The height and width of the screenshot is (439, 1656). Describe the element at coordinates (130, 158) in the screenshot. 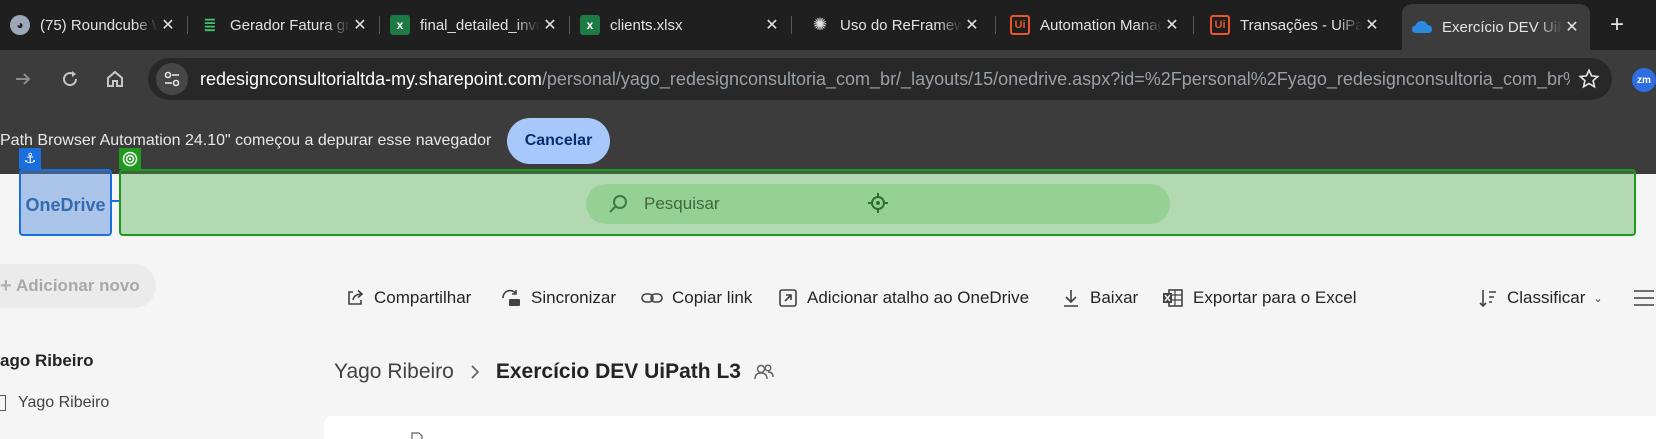

I see `target-icon` at that location.